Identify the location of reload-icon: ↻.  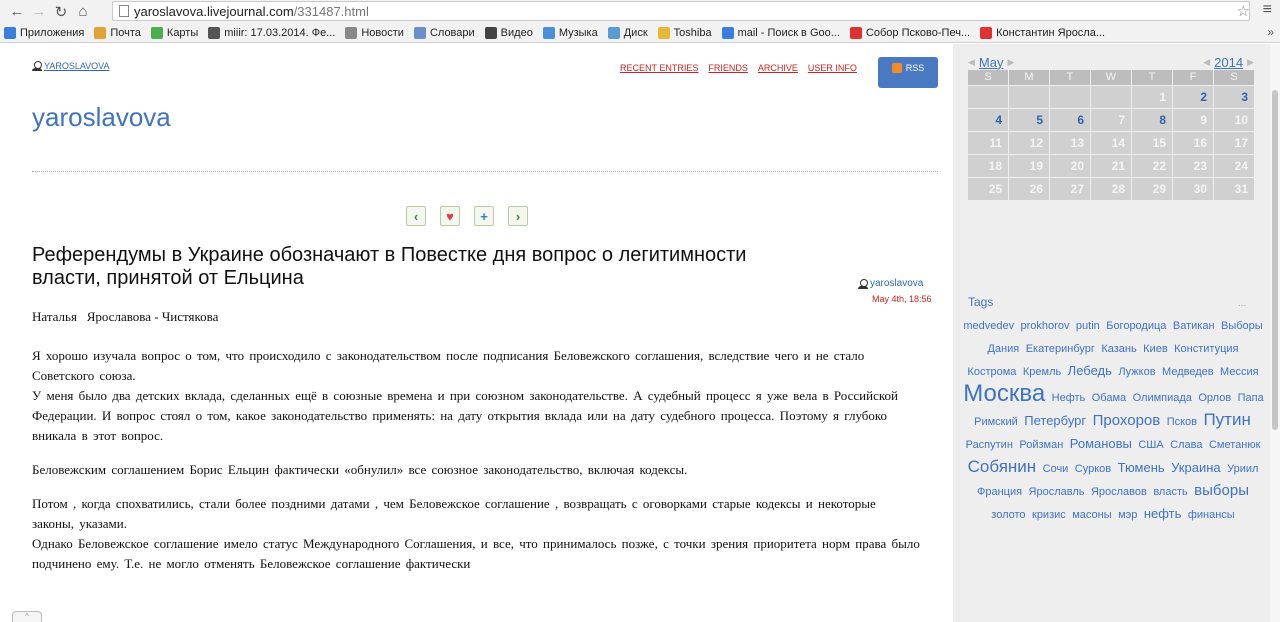
(61, 12).